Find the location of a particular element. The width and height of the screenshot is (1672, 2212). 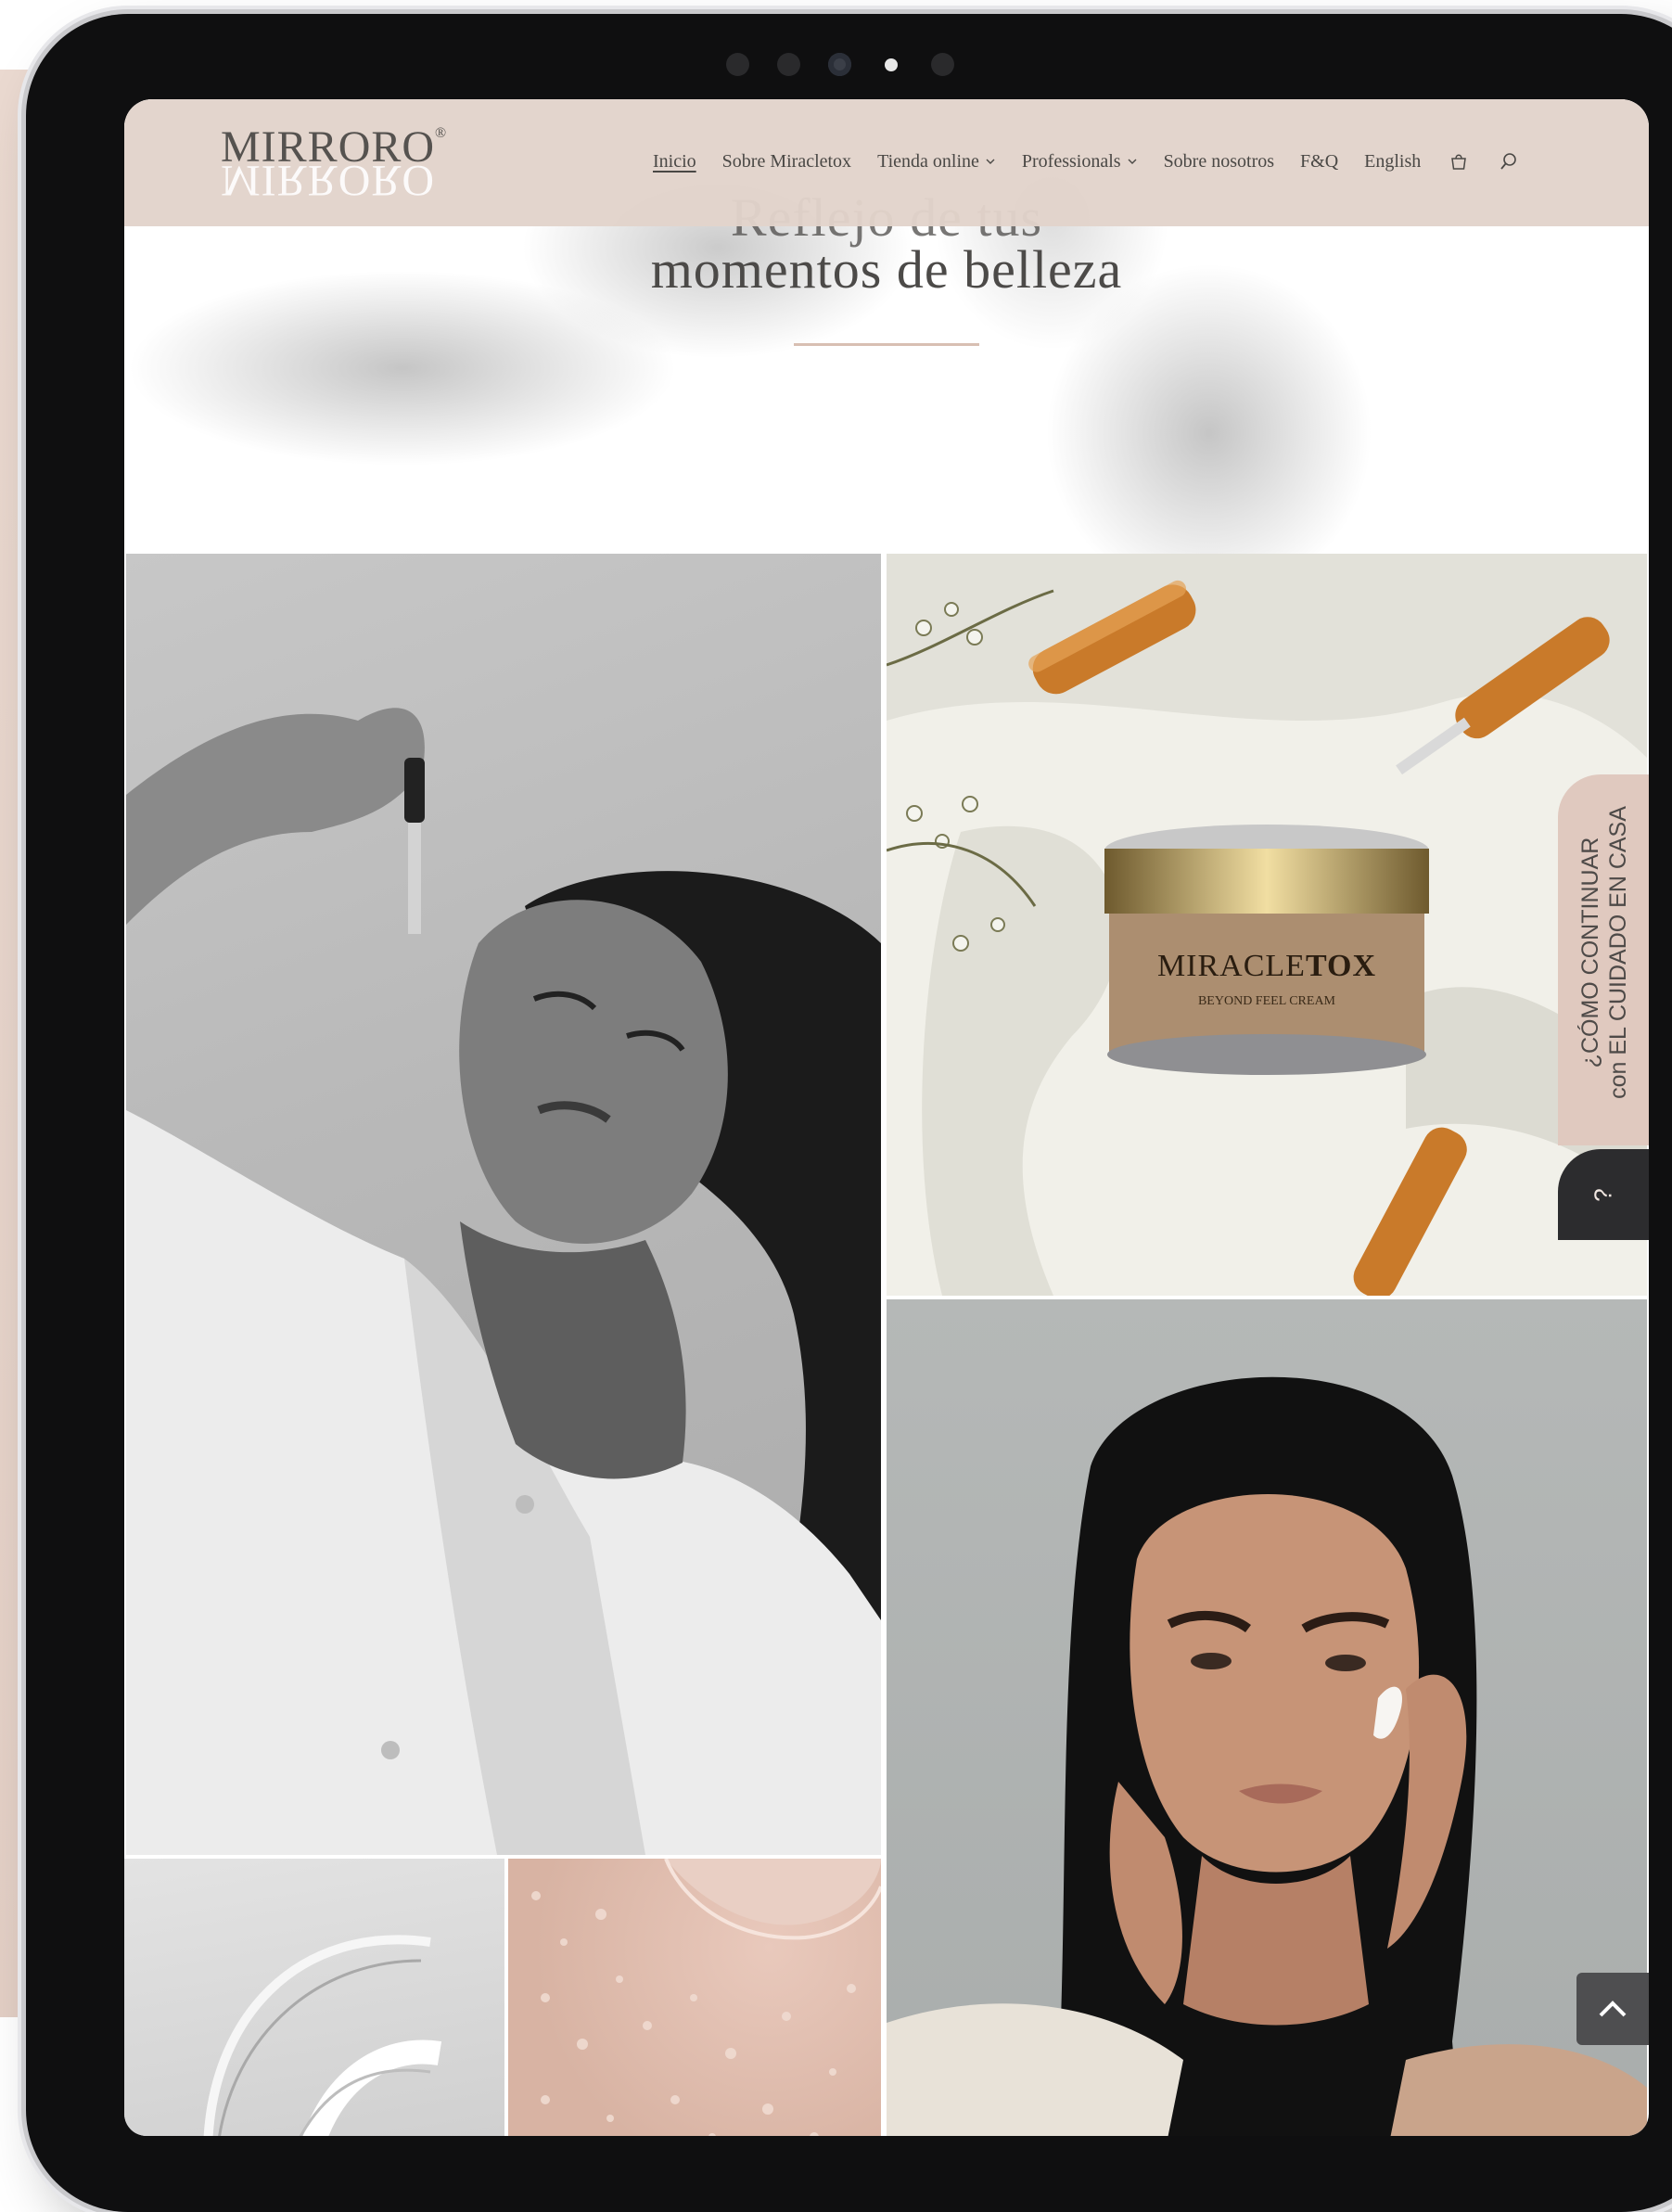

search-button is located at coordinates (1509, 161).